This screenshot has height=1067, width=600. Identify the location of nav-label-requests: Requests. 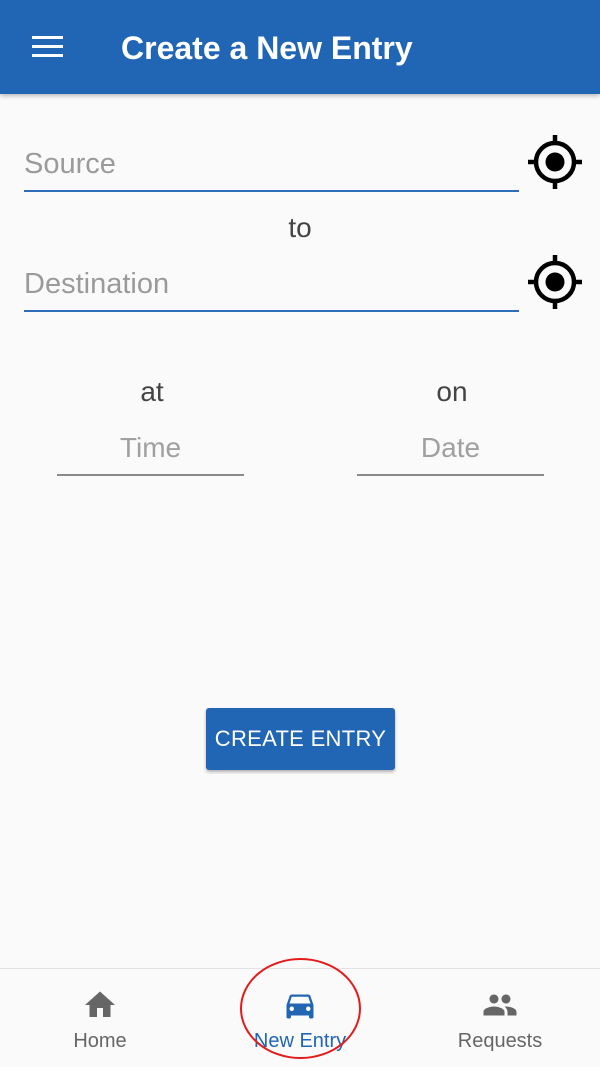
(500, 1041).